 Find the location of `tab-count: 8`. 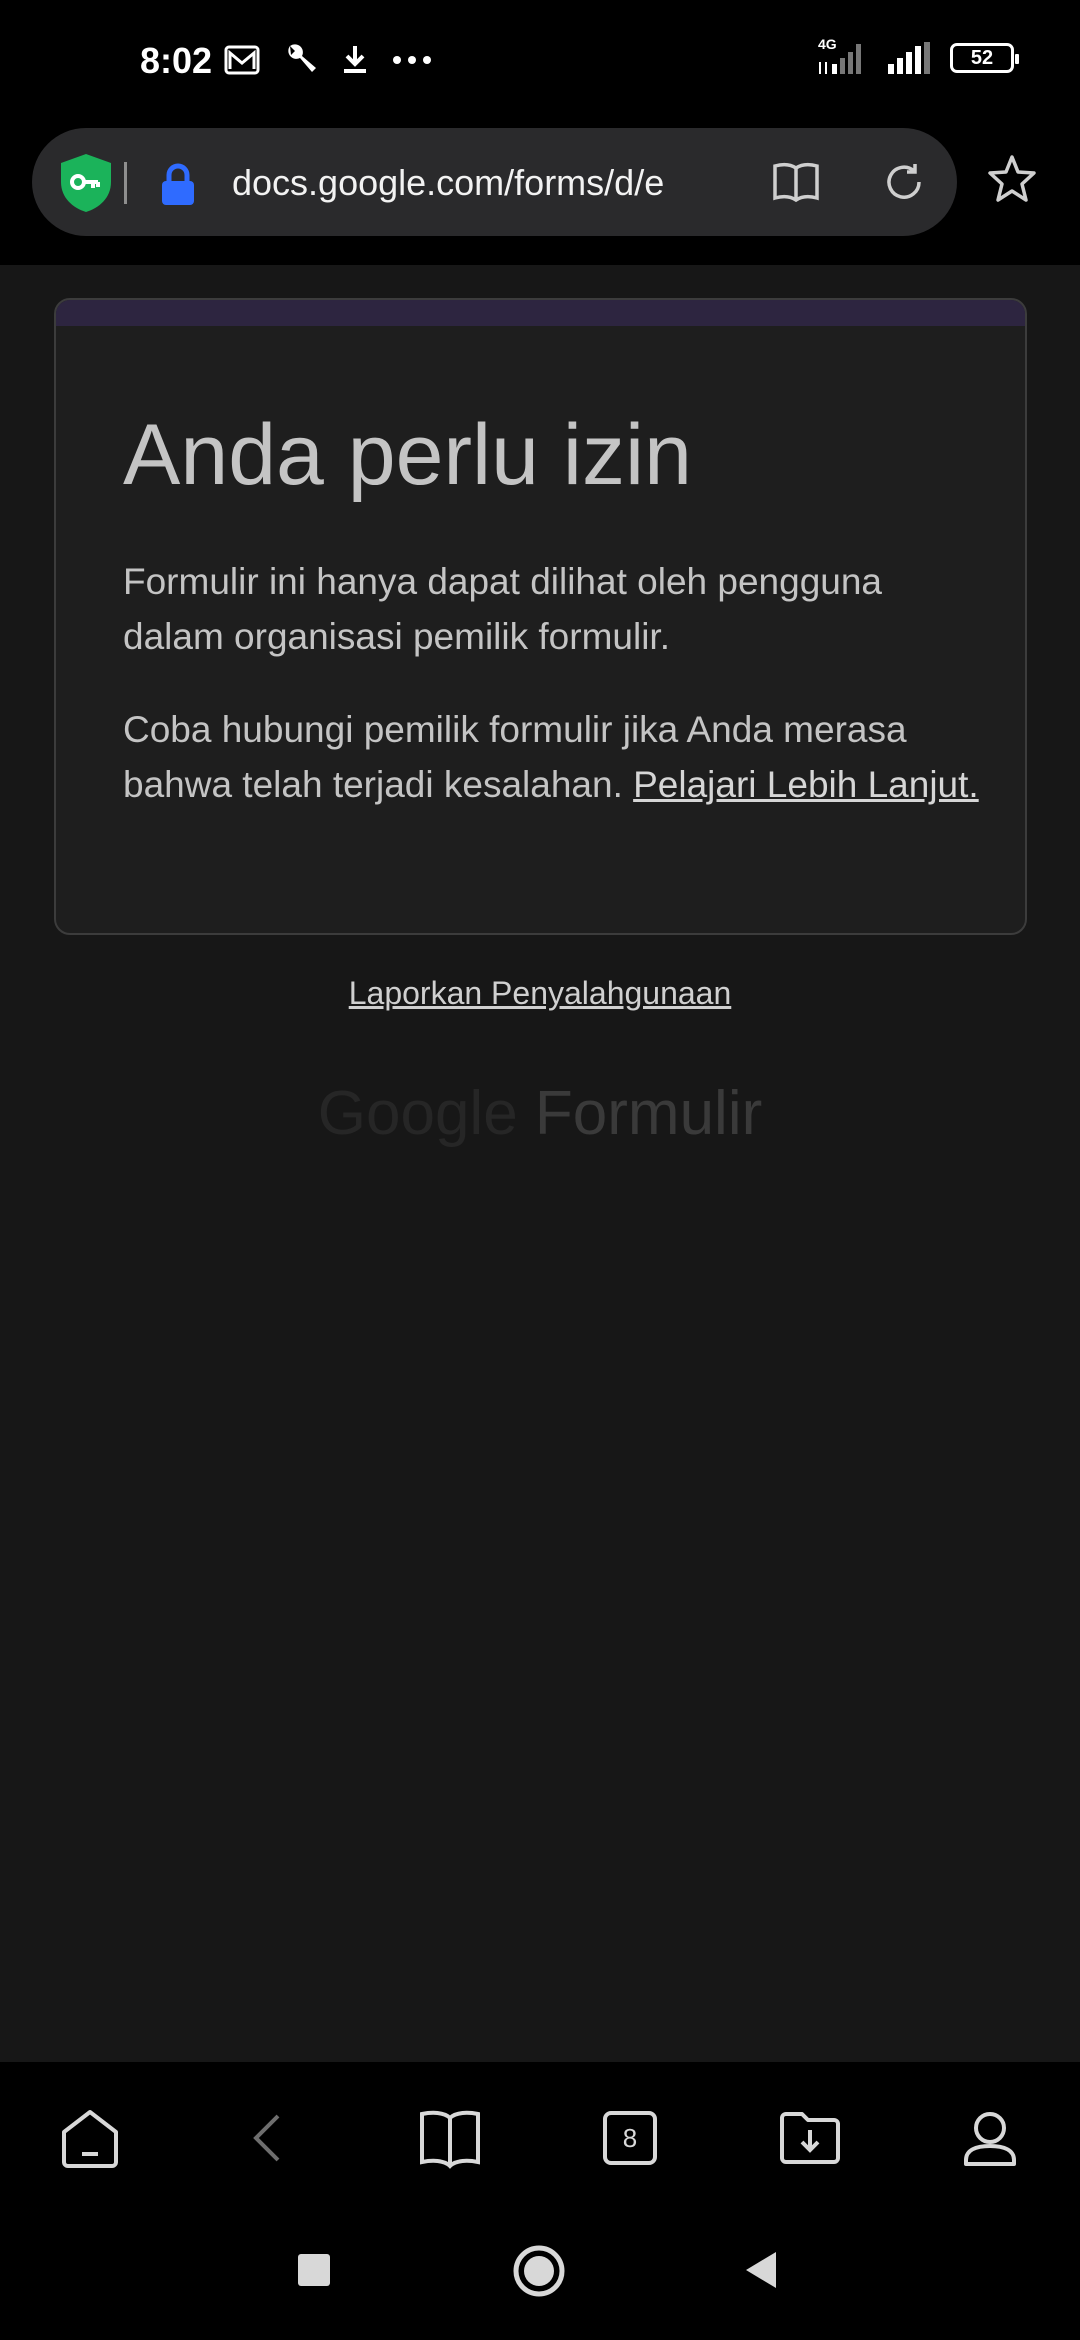

tab-count: 8 is located at coordinates (630, 2138).